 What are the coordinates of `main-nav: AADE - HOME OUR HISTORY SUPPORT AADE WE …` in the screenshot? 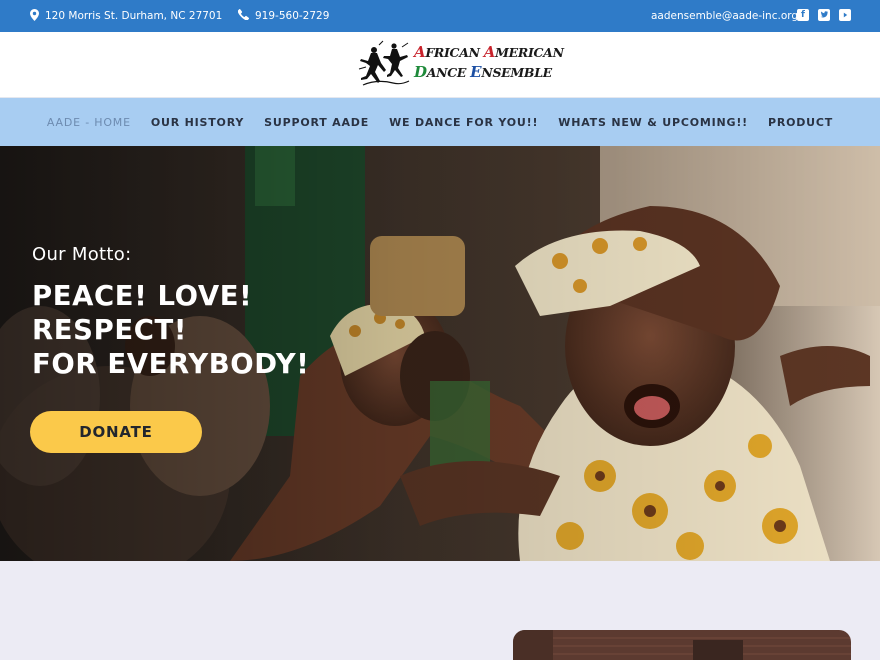 It's located at (440, 122).